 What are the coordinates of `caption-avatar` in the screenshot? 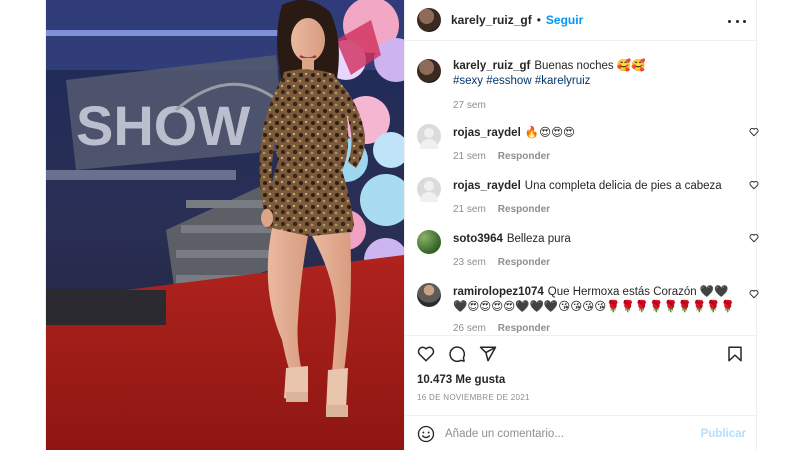 It's located at (429, 71).